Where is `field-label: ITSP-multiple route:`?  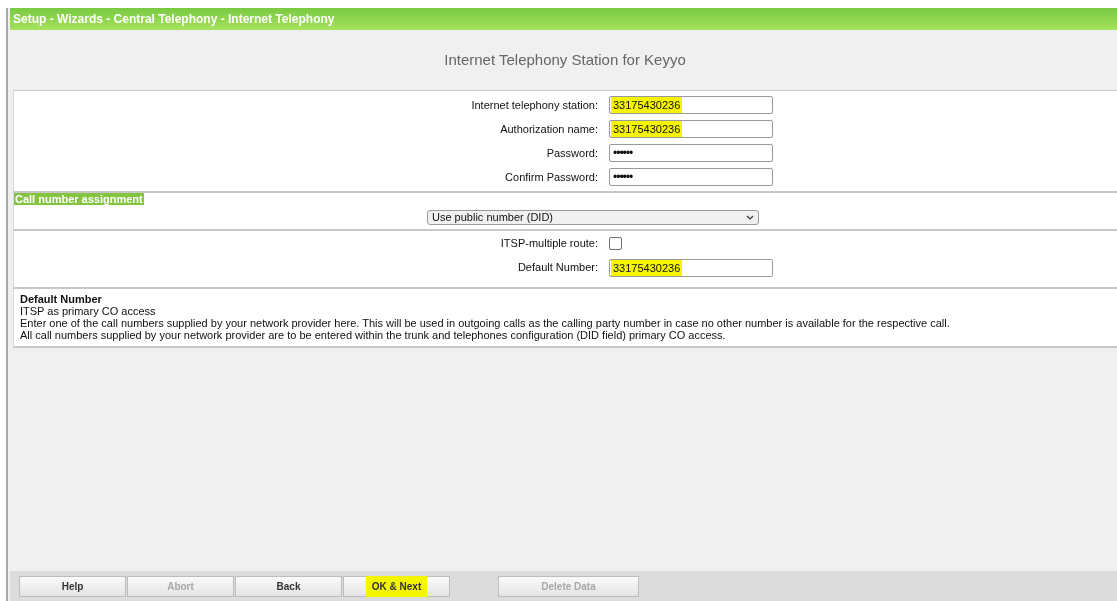 field-label: ITSP-multiple route: is located at coordinates (549, 243).